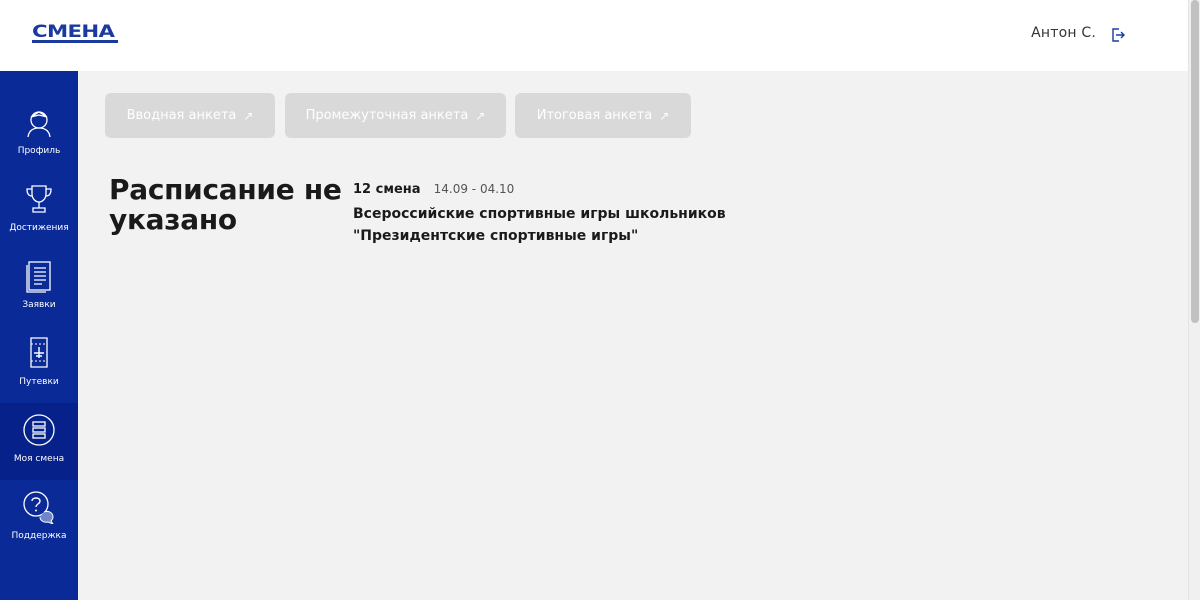  What do you see at coordinates (39, 430) in the screenshot?
I see `my-shift-icon` at bounding box center [39, 430].